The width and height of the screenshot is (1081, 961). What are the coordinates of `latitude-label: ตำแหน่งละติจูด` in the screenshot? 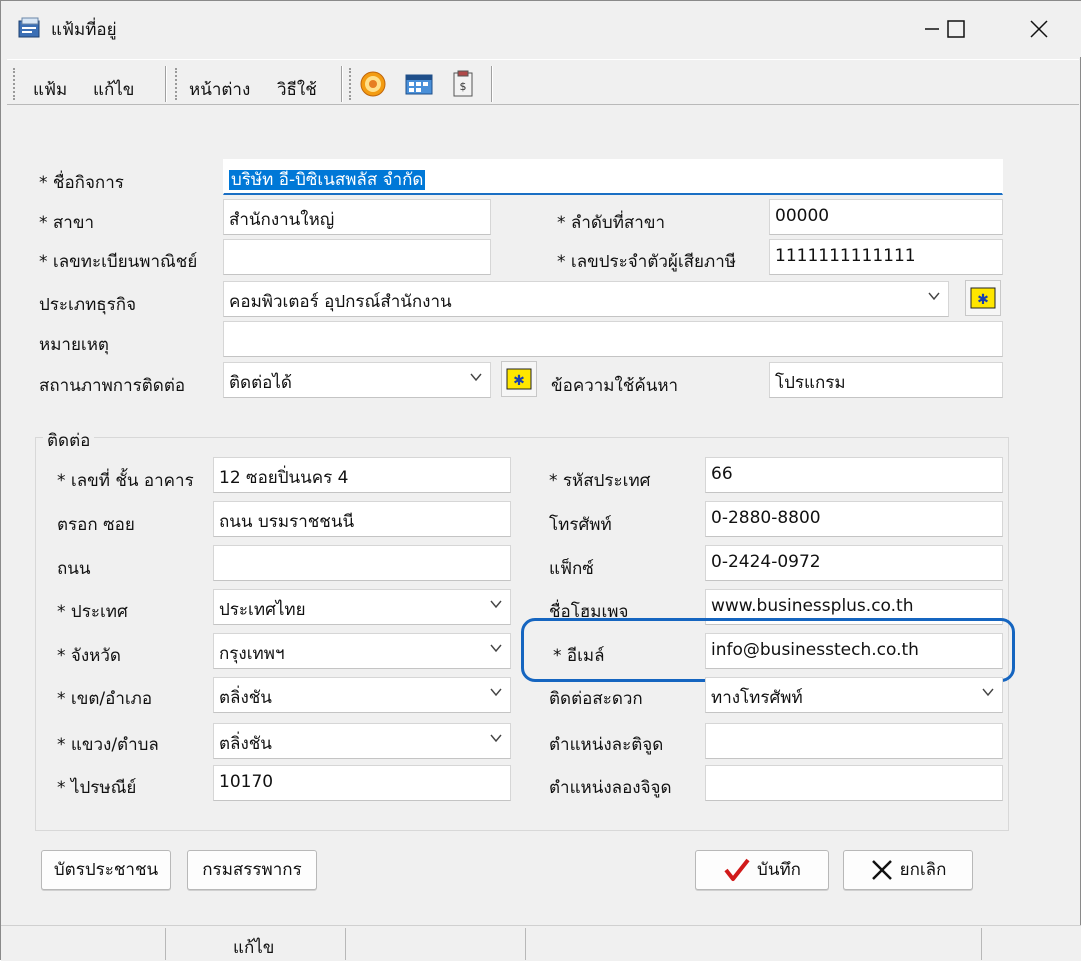 It's located at (606, 745).